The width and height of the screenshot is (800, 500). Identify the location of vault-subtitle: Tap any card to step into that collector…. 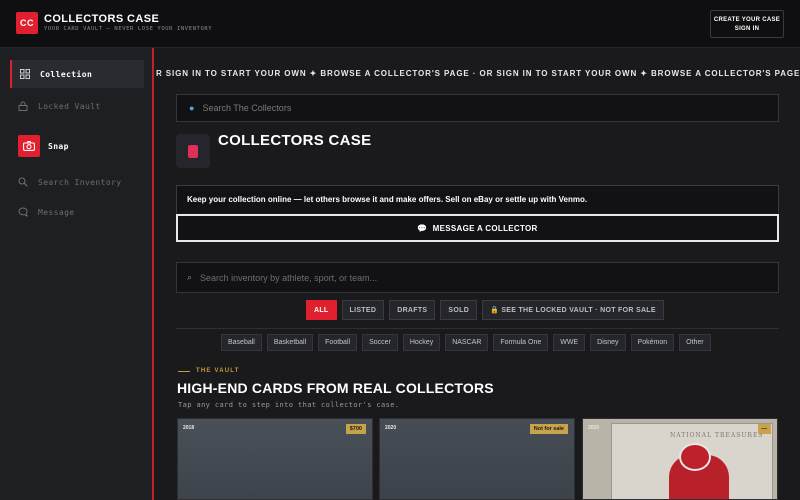
(289, 405).